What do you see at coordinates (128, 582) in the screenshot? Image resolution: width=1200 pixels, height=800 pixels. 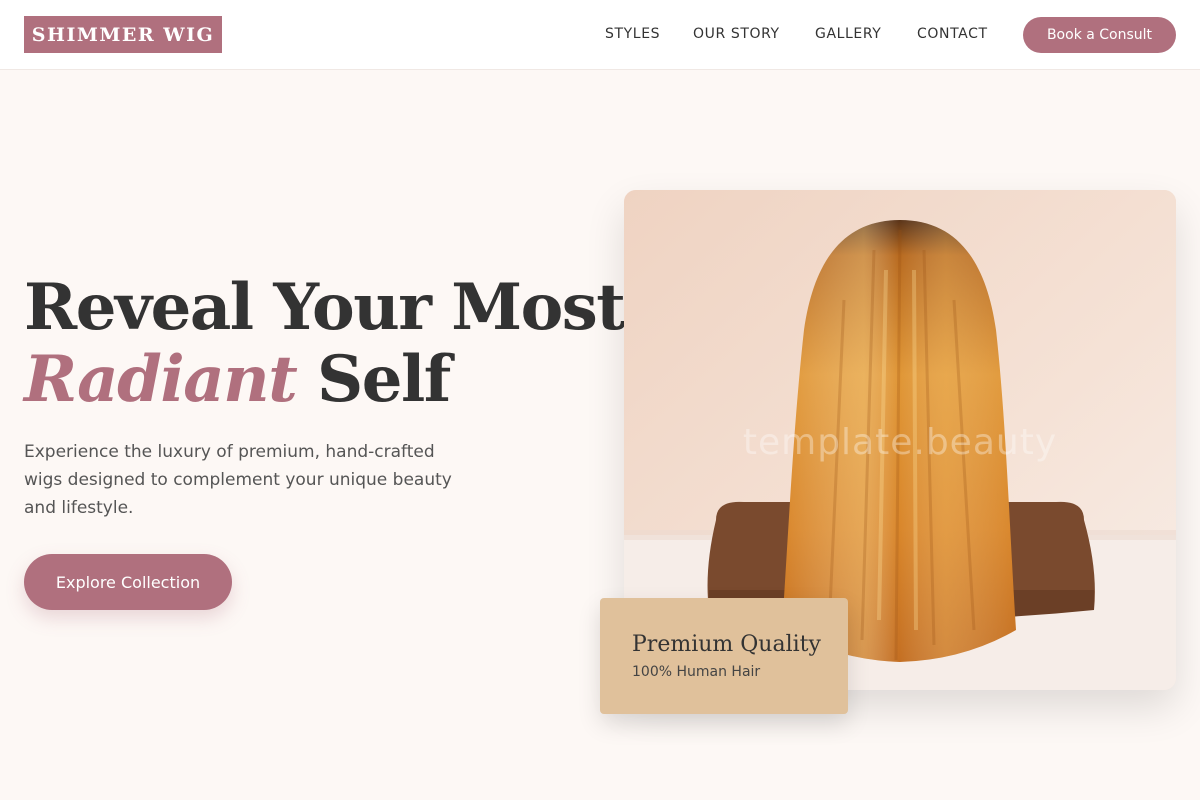 I see `explore-collection-button: Explore Collection` at bounding box center [128, 582].